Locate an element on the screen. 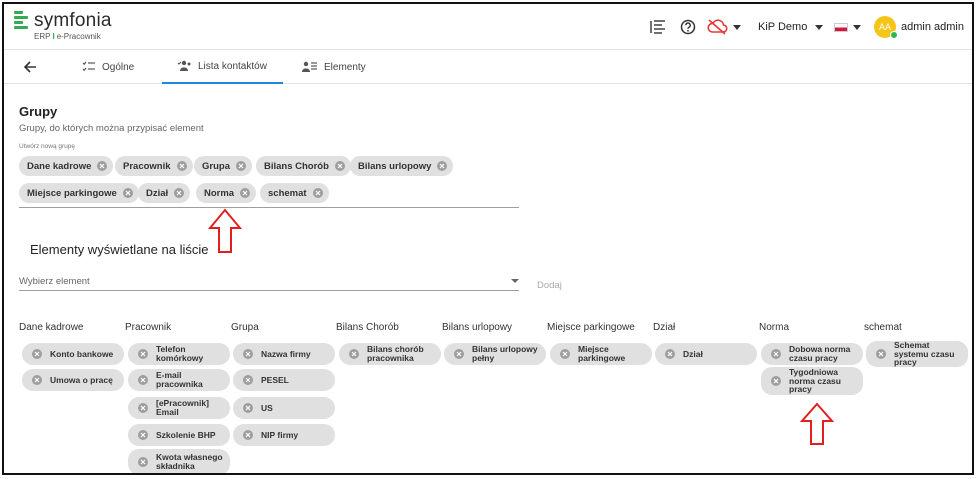 This screenshot has width=978, height=480. group-chip: schemat is located at coordinates (294, 193).